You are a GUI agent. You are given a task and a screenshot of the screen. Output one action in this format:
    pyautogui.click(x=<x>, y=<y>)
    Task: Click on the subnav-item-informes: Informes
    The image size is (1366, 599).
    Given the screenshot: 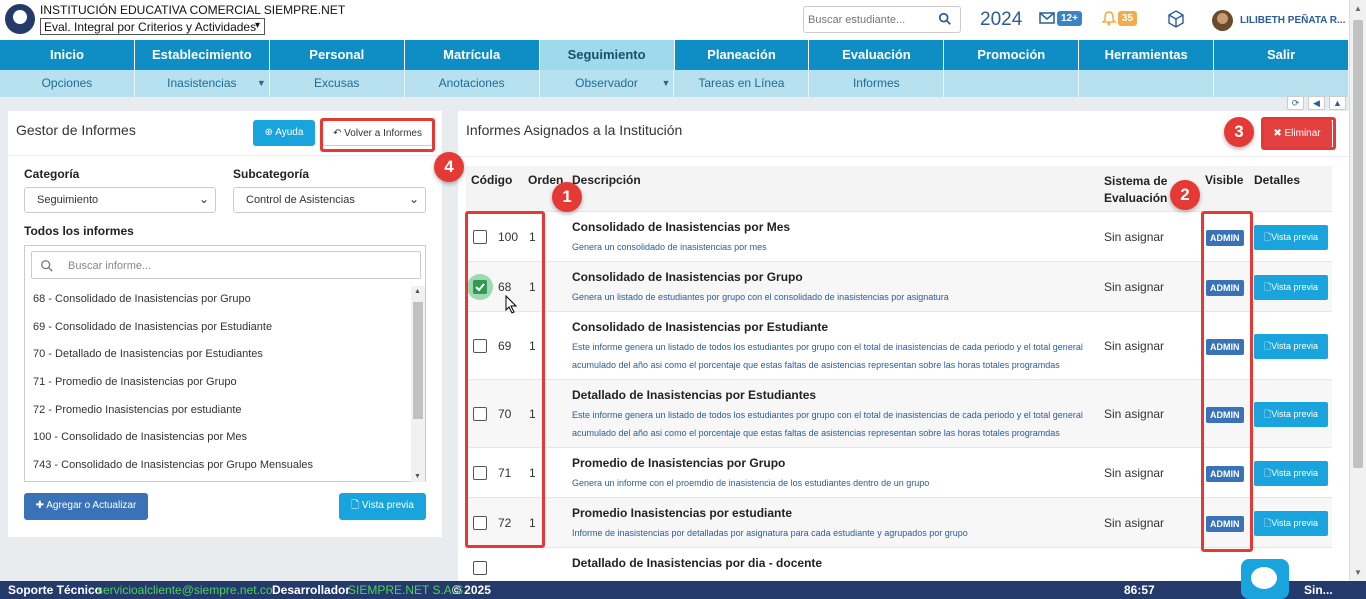 What is the action you would take?
    pyautogui.click(x=877, y=83)
    